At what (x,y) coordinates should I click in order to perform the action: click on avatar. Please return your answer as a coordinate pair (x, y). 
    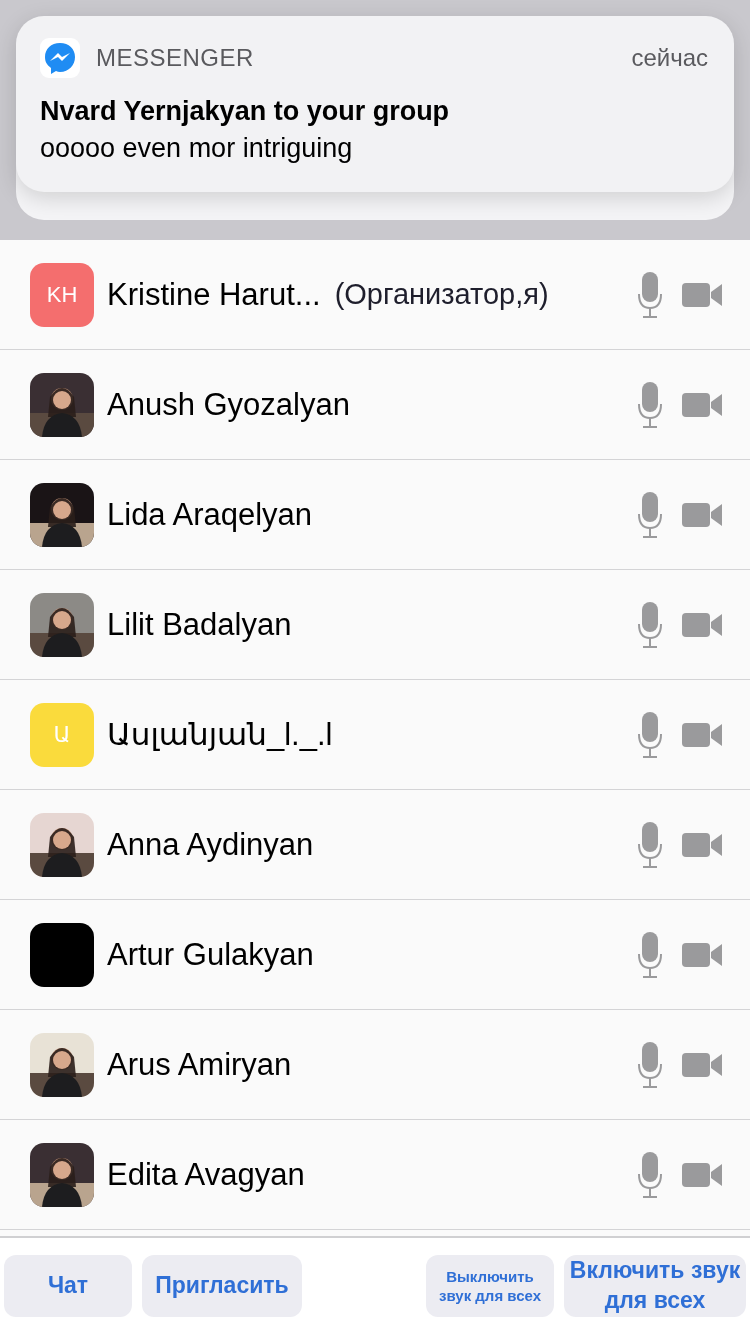
    Looking at the image, I should click on (62, 954).